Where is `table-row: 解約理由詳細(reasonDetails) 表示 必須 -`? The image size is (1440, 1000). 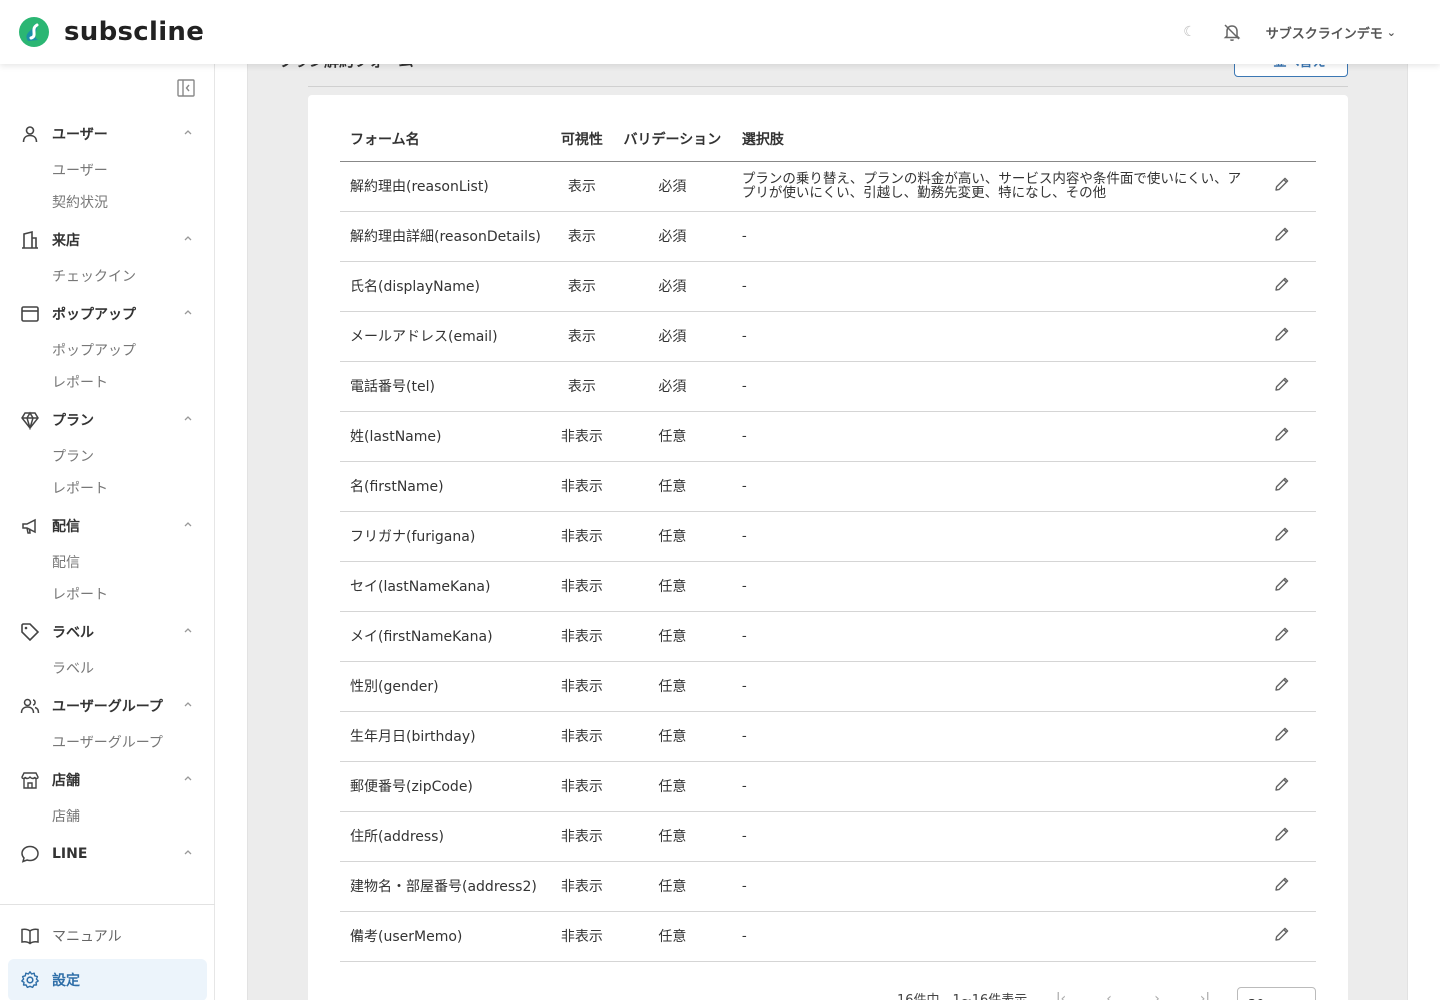
table-row: 解約理由詳細(reasonDetails) 表示 必須 - is located at coordinates (828, 236).